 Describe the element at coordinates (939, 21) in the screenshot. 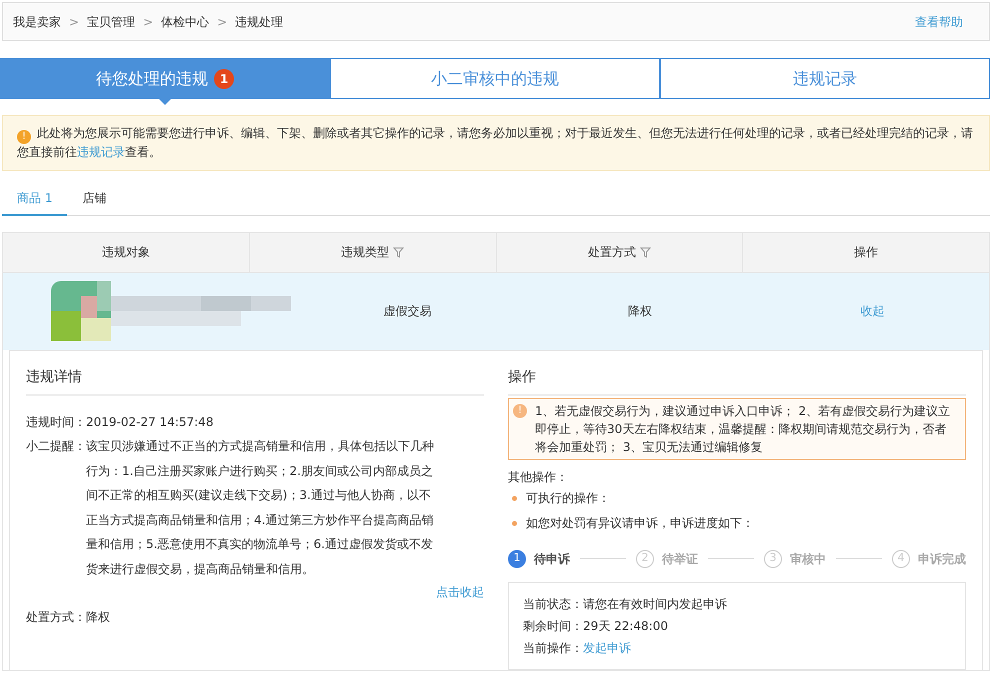

I see `help-link: 查看帮助` at that location.